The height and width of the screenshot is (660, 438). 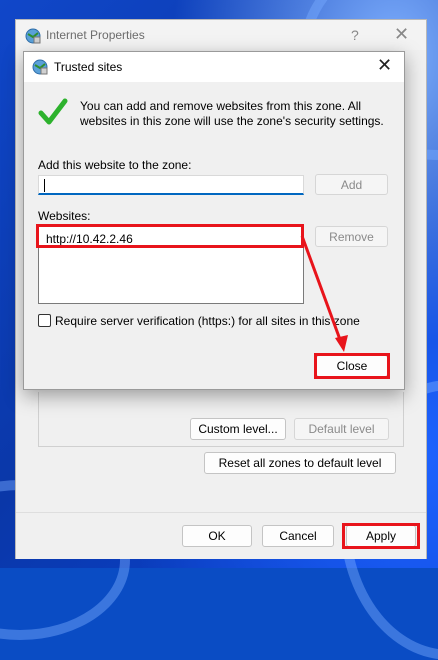 What do you see at coordinates (214, 67) in the screenshot?
I see `dialog-title-bar: Trusted sites ✕` at bounding box center [214, 67].